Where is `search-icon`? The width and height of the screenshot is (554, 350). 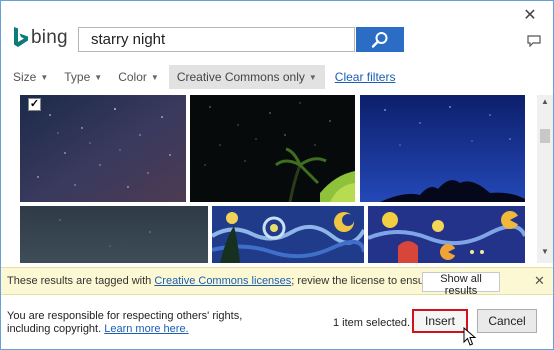 search-icon is located at coordinates (379, 39).